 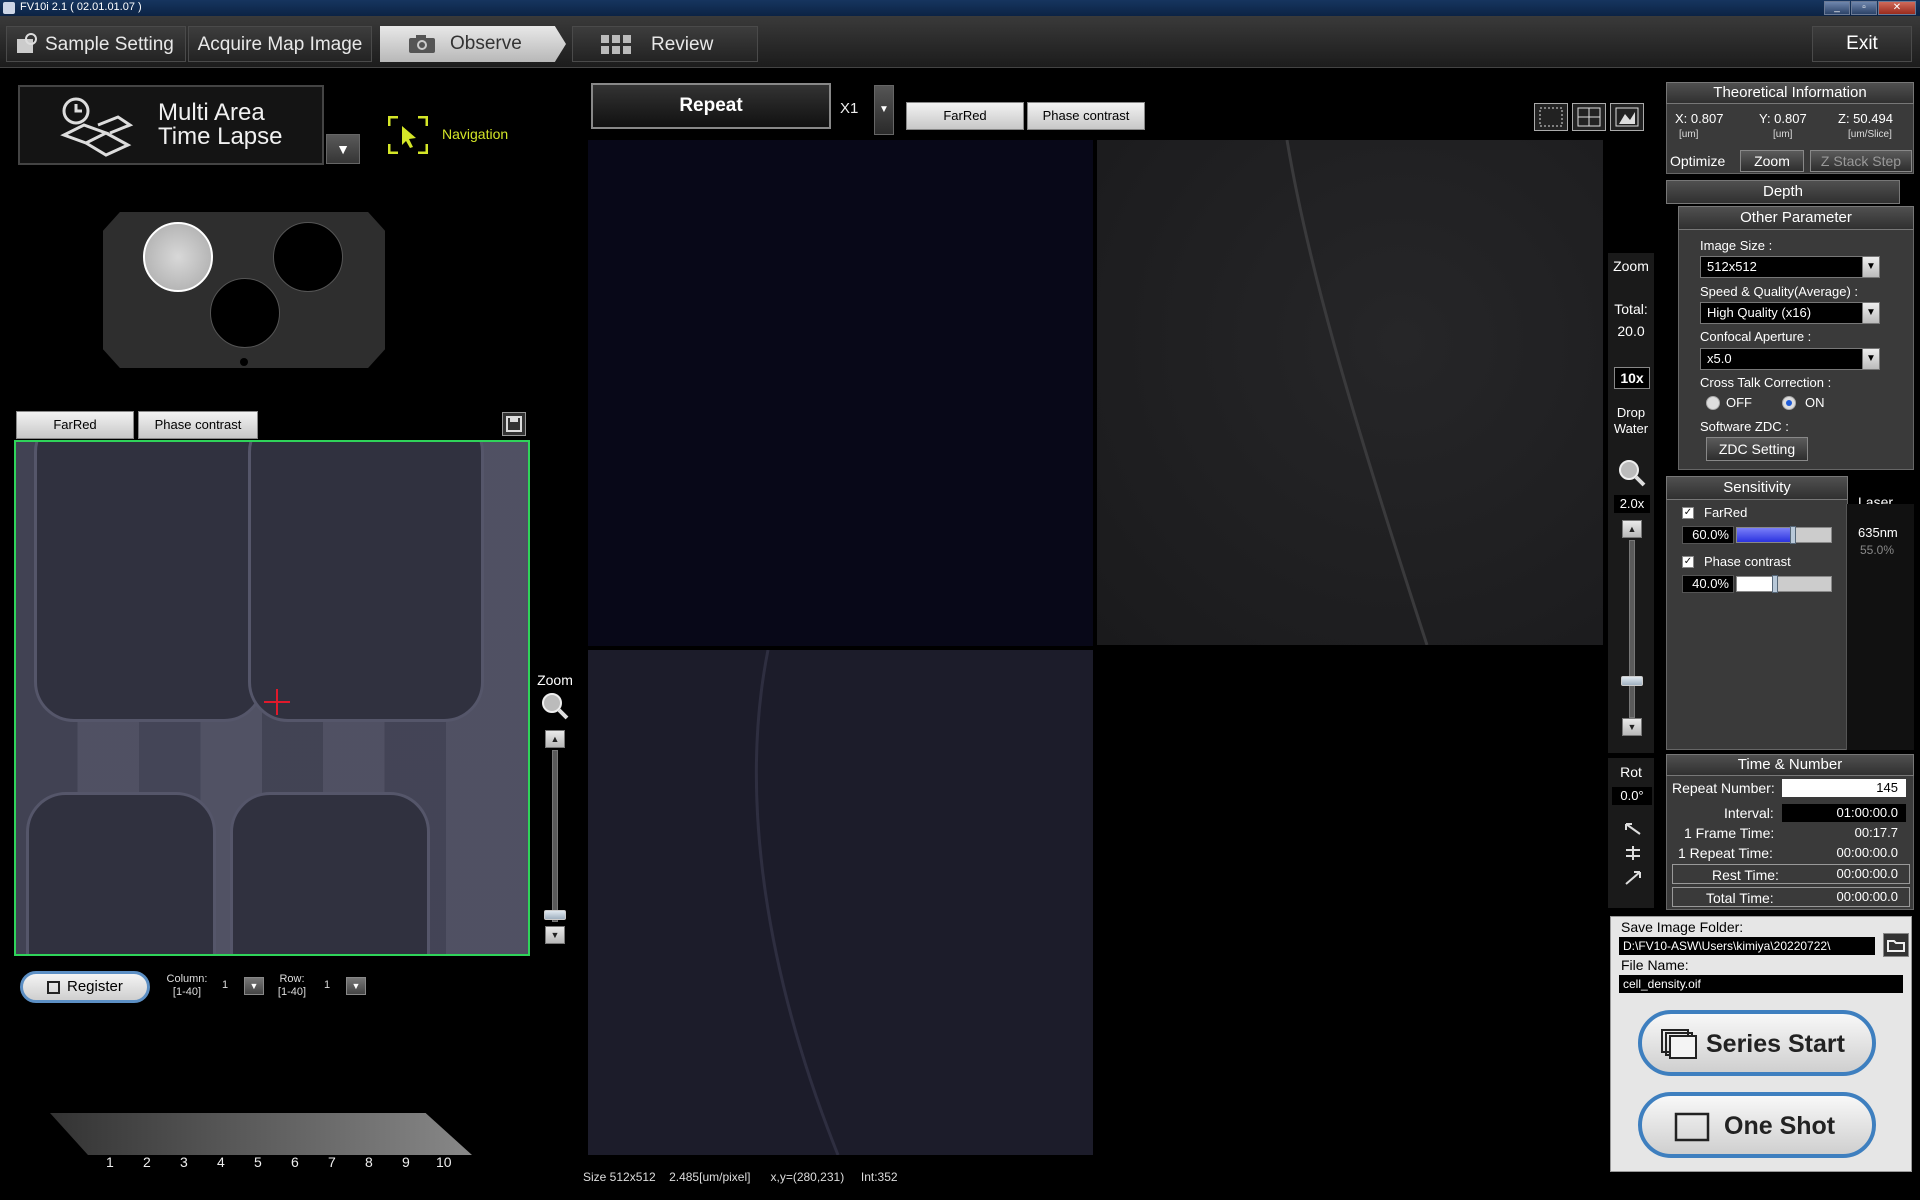 I want to click on scale-number: 7, so click(x=332, y=1162).